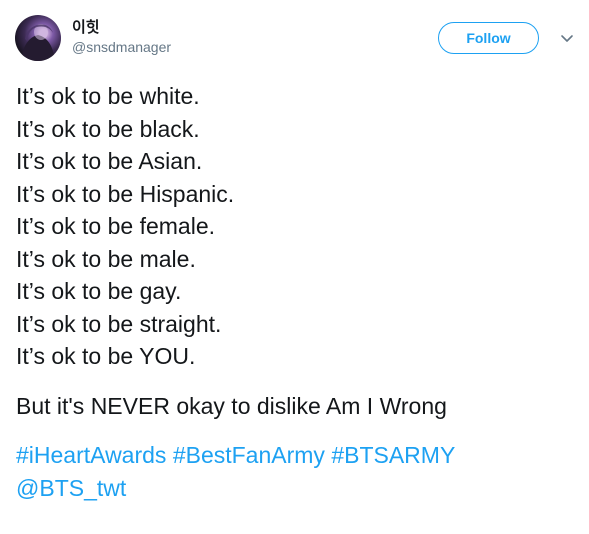 This screenshot has height=534, width=589. I want to click on tweet-line: It’s ok to be black., so click(108, 128).